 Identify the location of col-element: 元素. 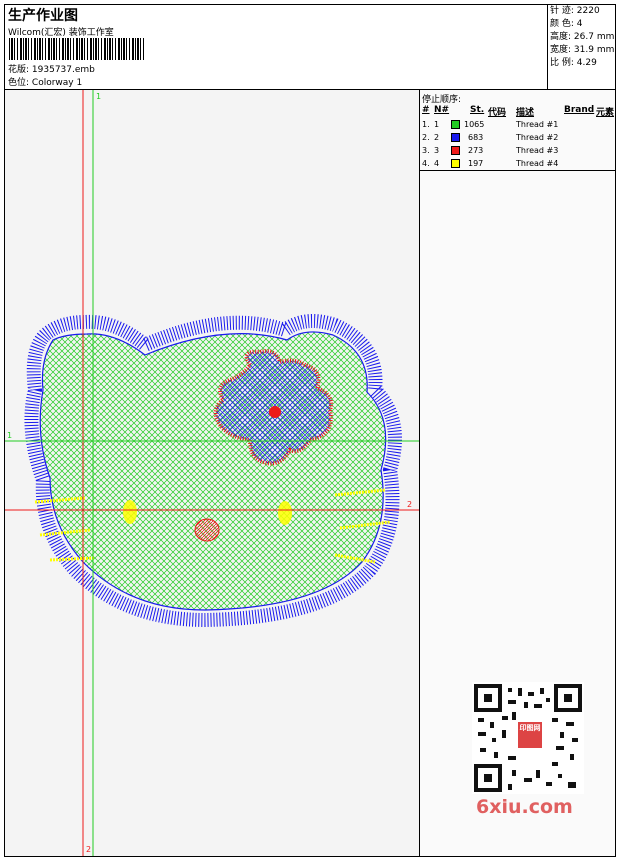
(605, 113).